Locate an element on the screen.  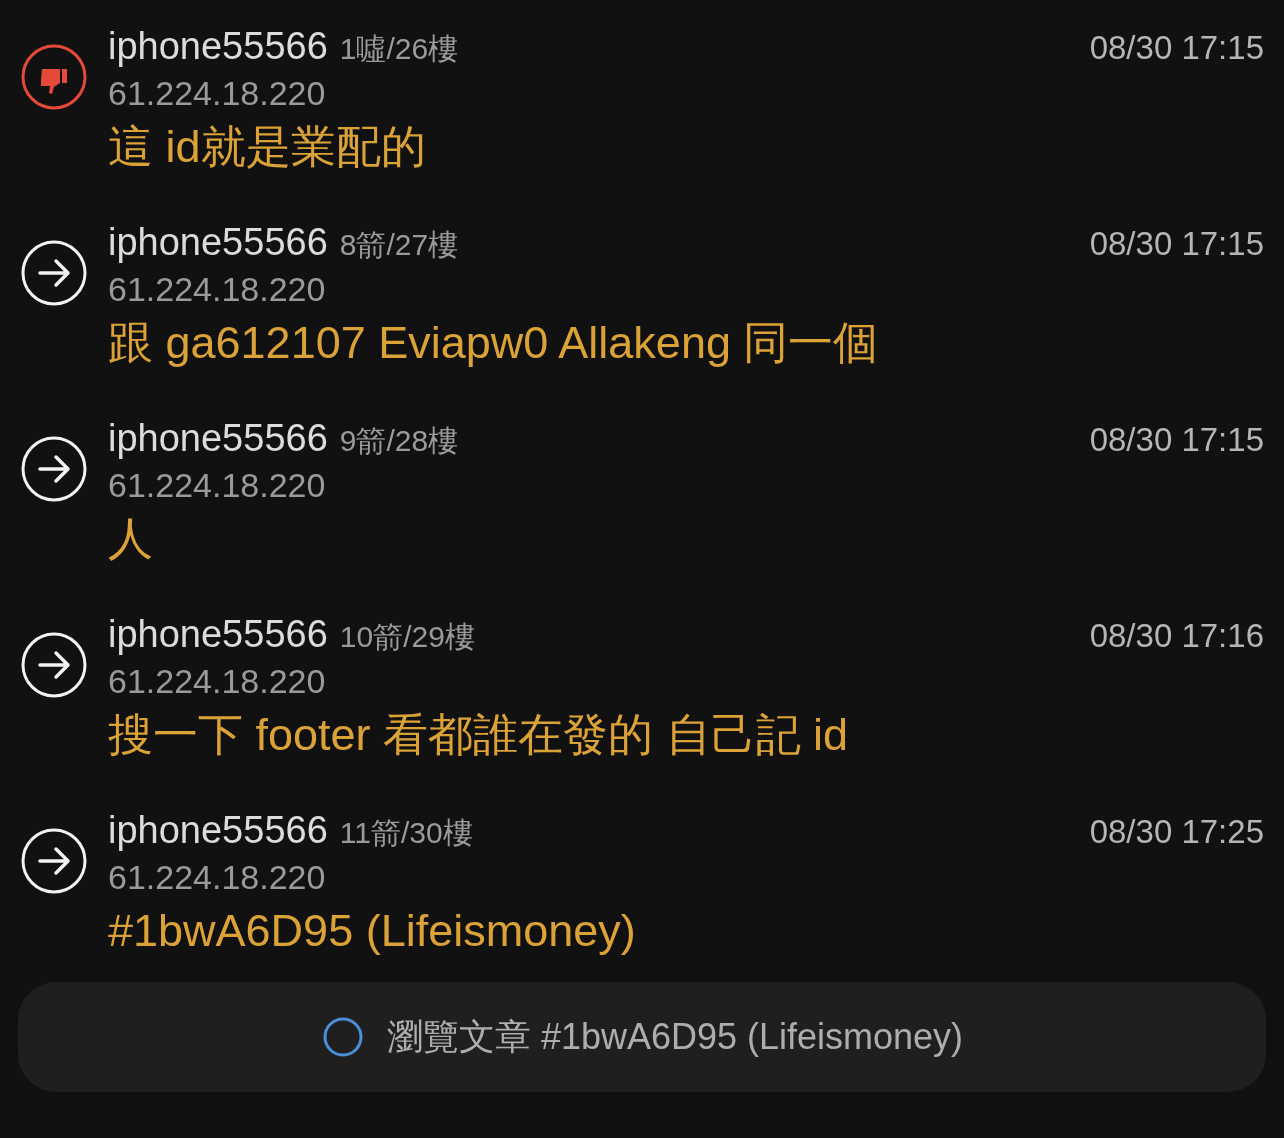
comment-text: 這 id就是業配的 is located at coordinates (267, 147).